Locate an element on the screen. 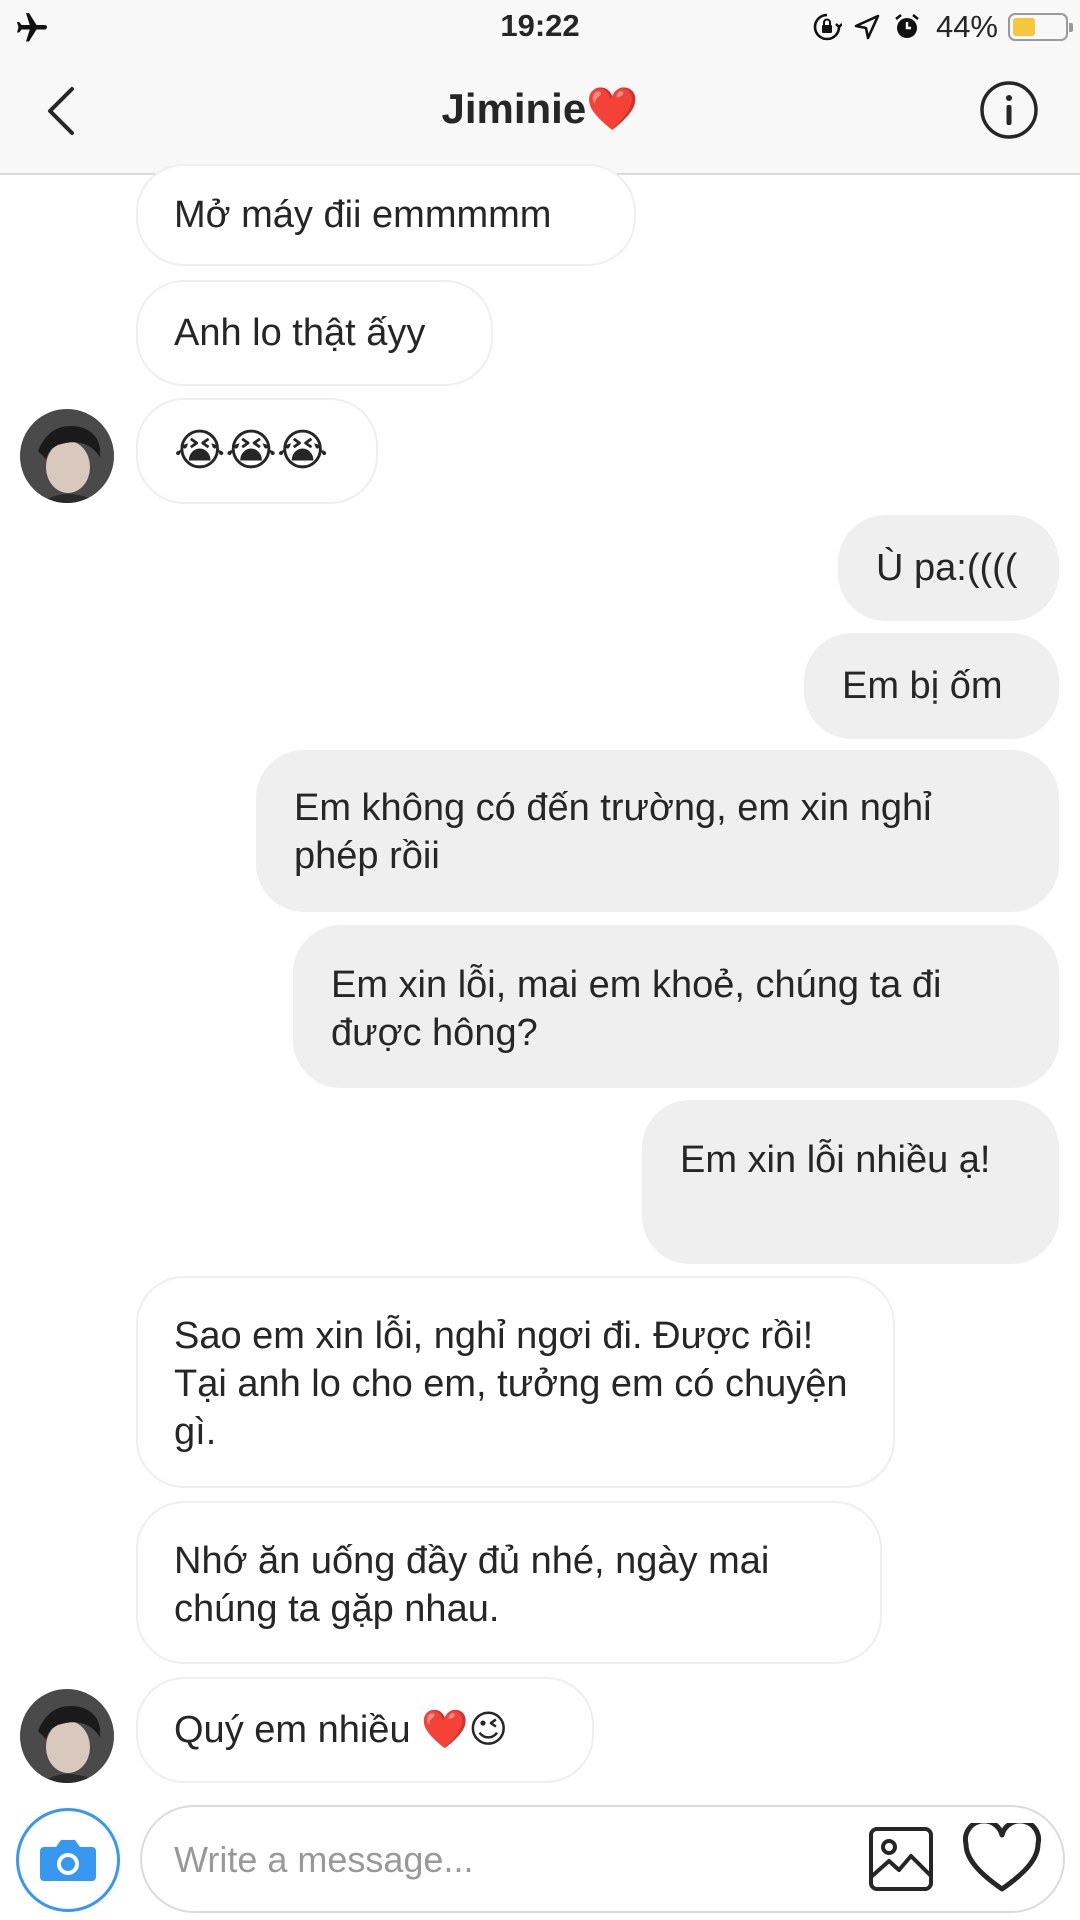 Image resolution: width=1080 pixels, height=1920 pixels. conversation-title: Jiminie❤️ is located at coordinates (540, 109).